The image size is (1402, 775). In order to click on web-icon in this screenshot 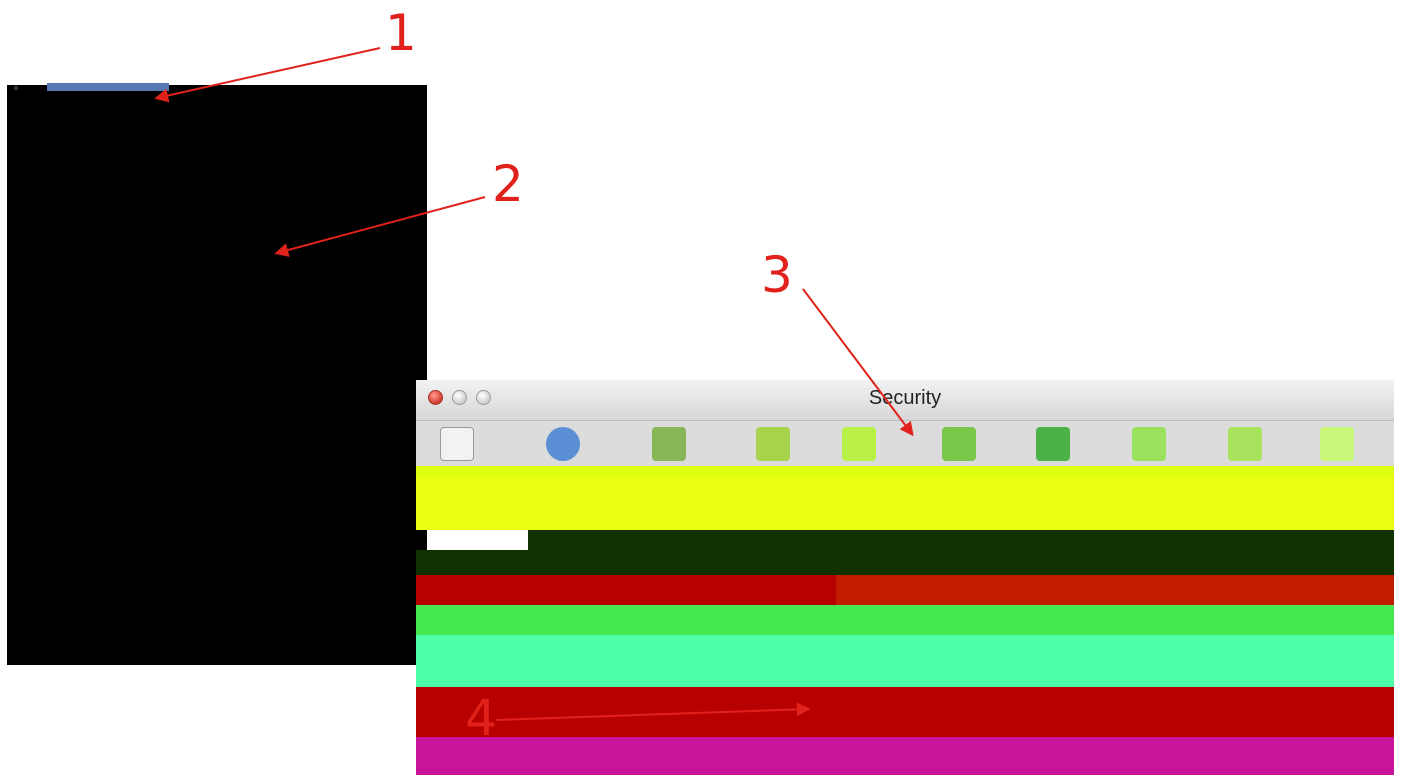, I will do `click(563, 444)`.